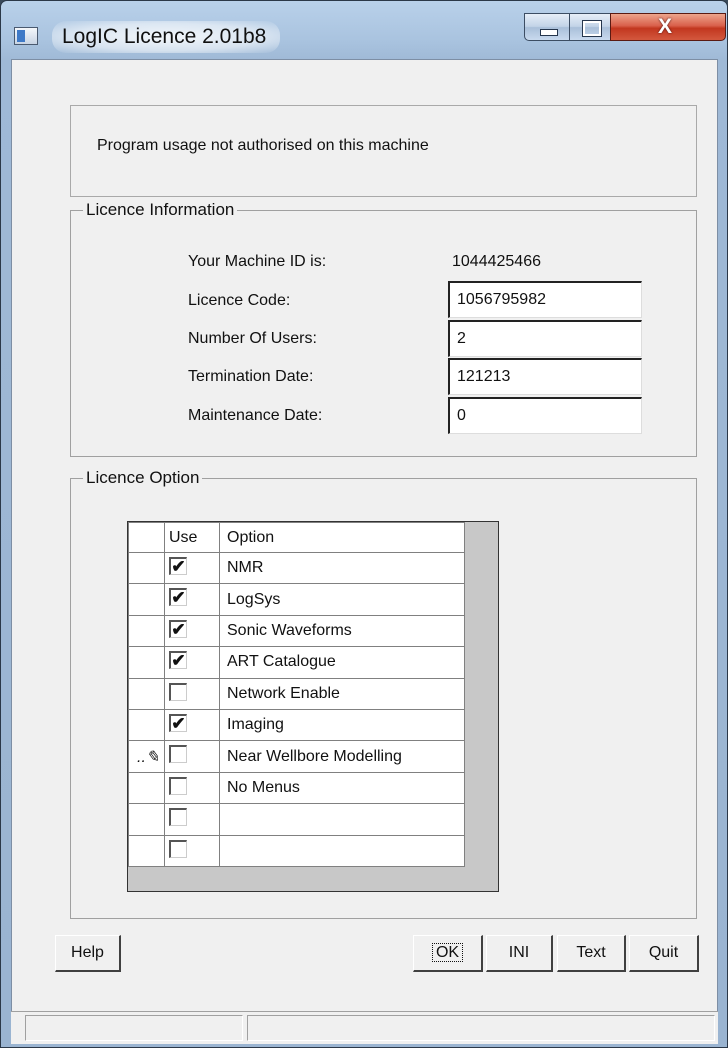  Describe the element at coordinates (192, 537) in the screenshot. I see `use-column-header: Use` at that location.